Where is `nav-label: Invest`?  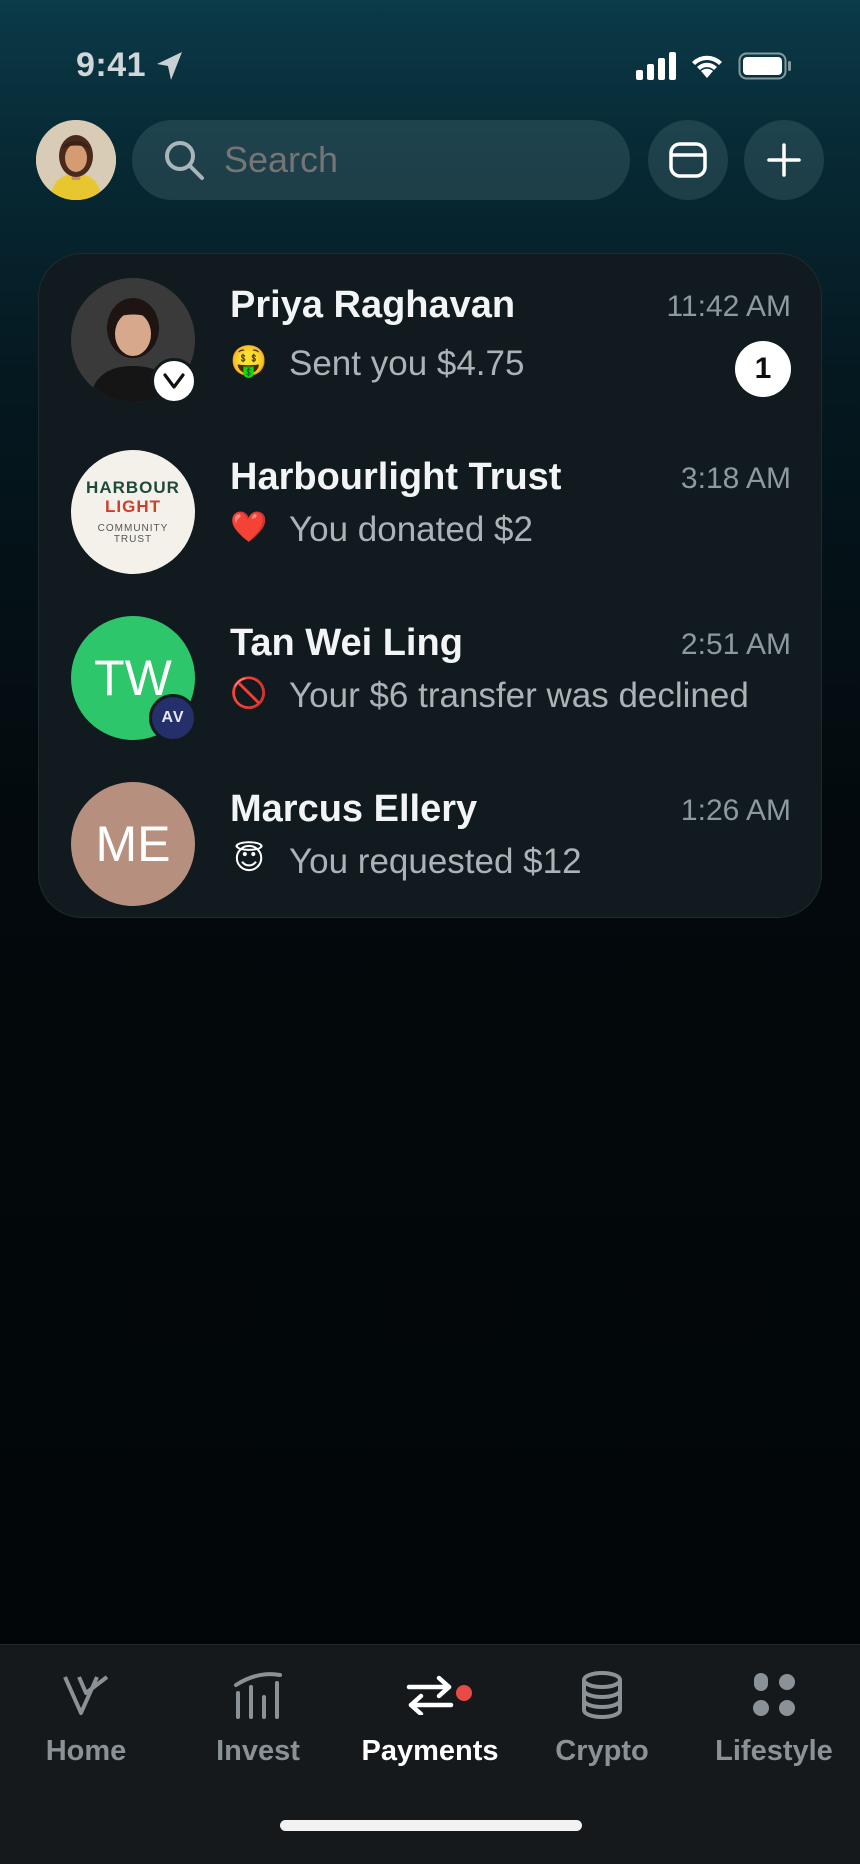
nav-label: Invest is located at coordinates (258, 1751).